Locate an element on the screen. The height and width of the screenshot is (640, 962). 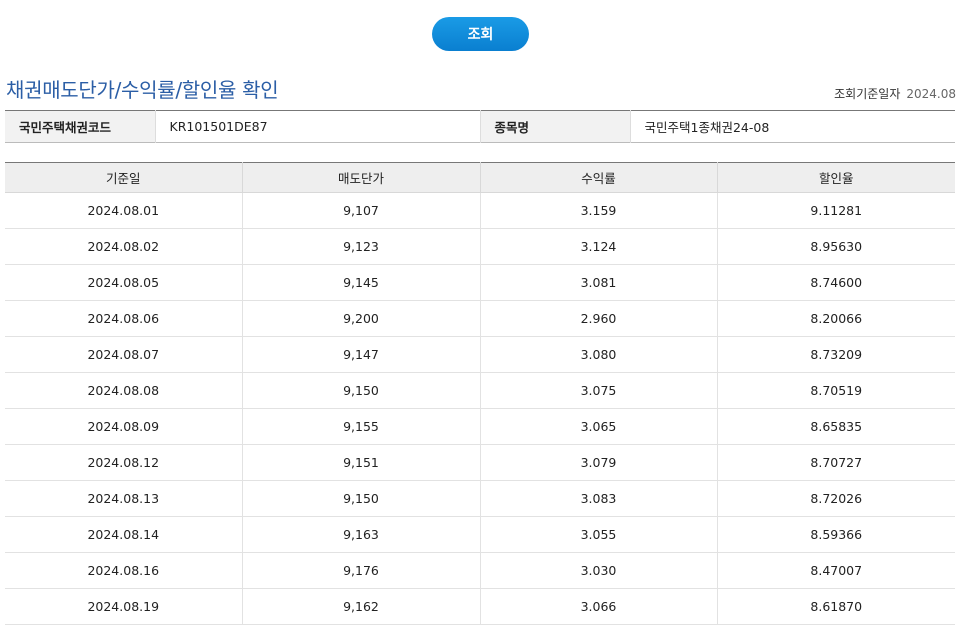
table-row: 2024.08.02 9,123 3.124 8.95630 is located at coordinates (480, 246).